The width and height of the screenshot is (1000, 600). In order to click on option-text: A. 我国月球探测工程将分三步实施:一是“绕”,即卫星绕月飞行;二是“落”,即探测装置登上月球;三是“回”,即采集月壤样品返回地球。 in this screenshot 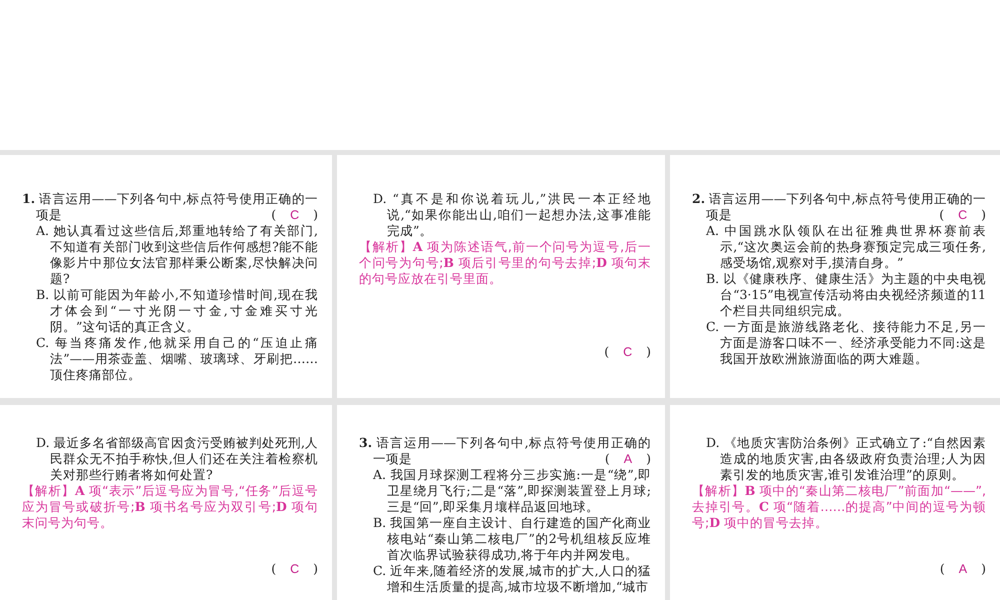, I will do `click(511, 491)`.